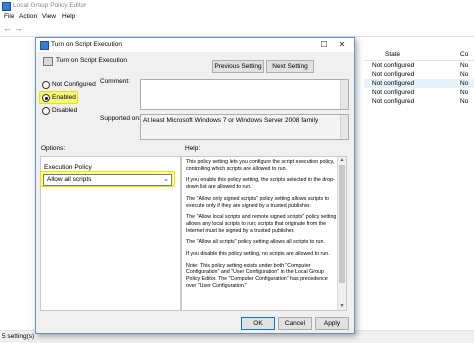 The image size is (474, 343). What do you see at coordinates (342, 45) in the screenshot?
I see `close-icon: ✕` at bounding box center [342, 45].